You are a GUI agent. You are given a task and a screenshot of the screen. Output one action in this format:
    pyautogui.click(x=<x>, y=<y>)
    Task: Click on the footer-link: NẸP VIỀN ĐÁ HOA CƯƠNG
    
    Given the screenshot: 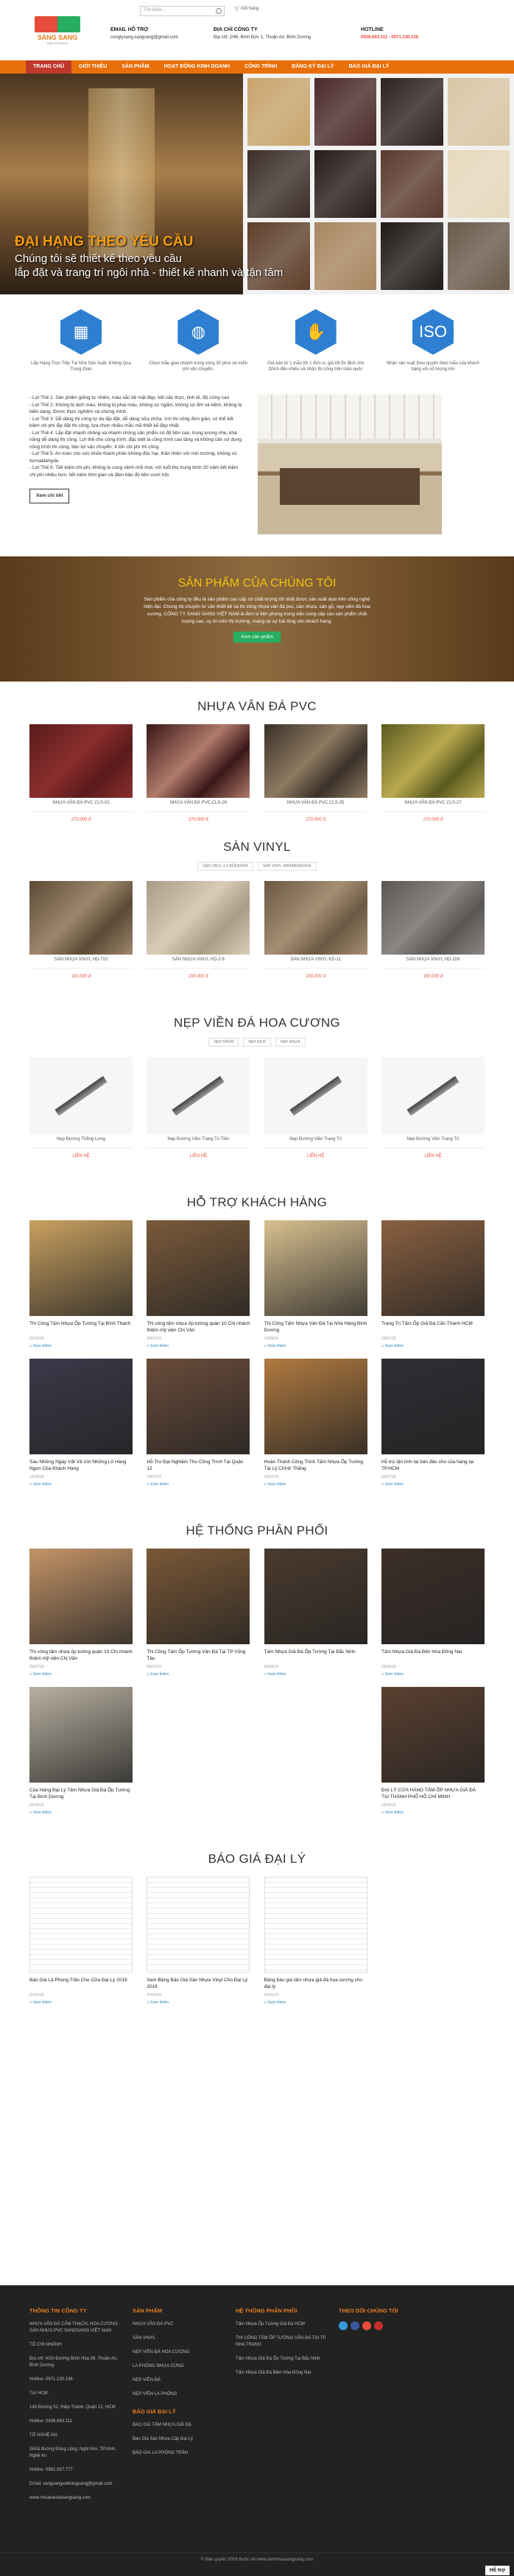 What is the action you would take?
    pyautogui.click(x=178, y=2352)
    